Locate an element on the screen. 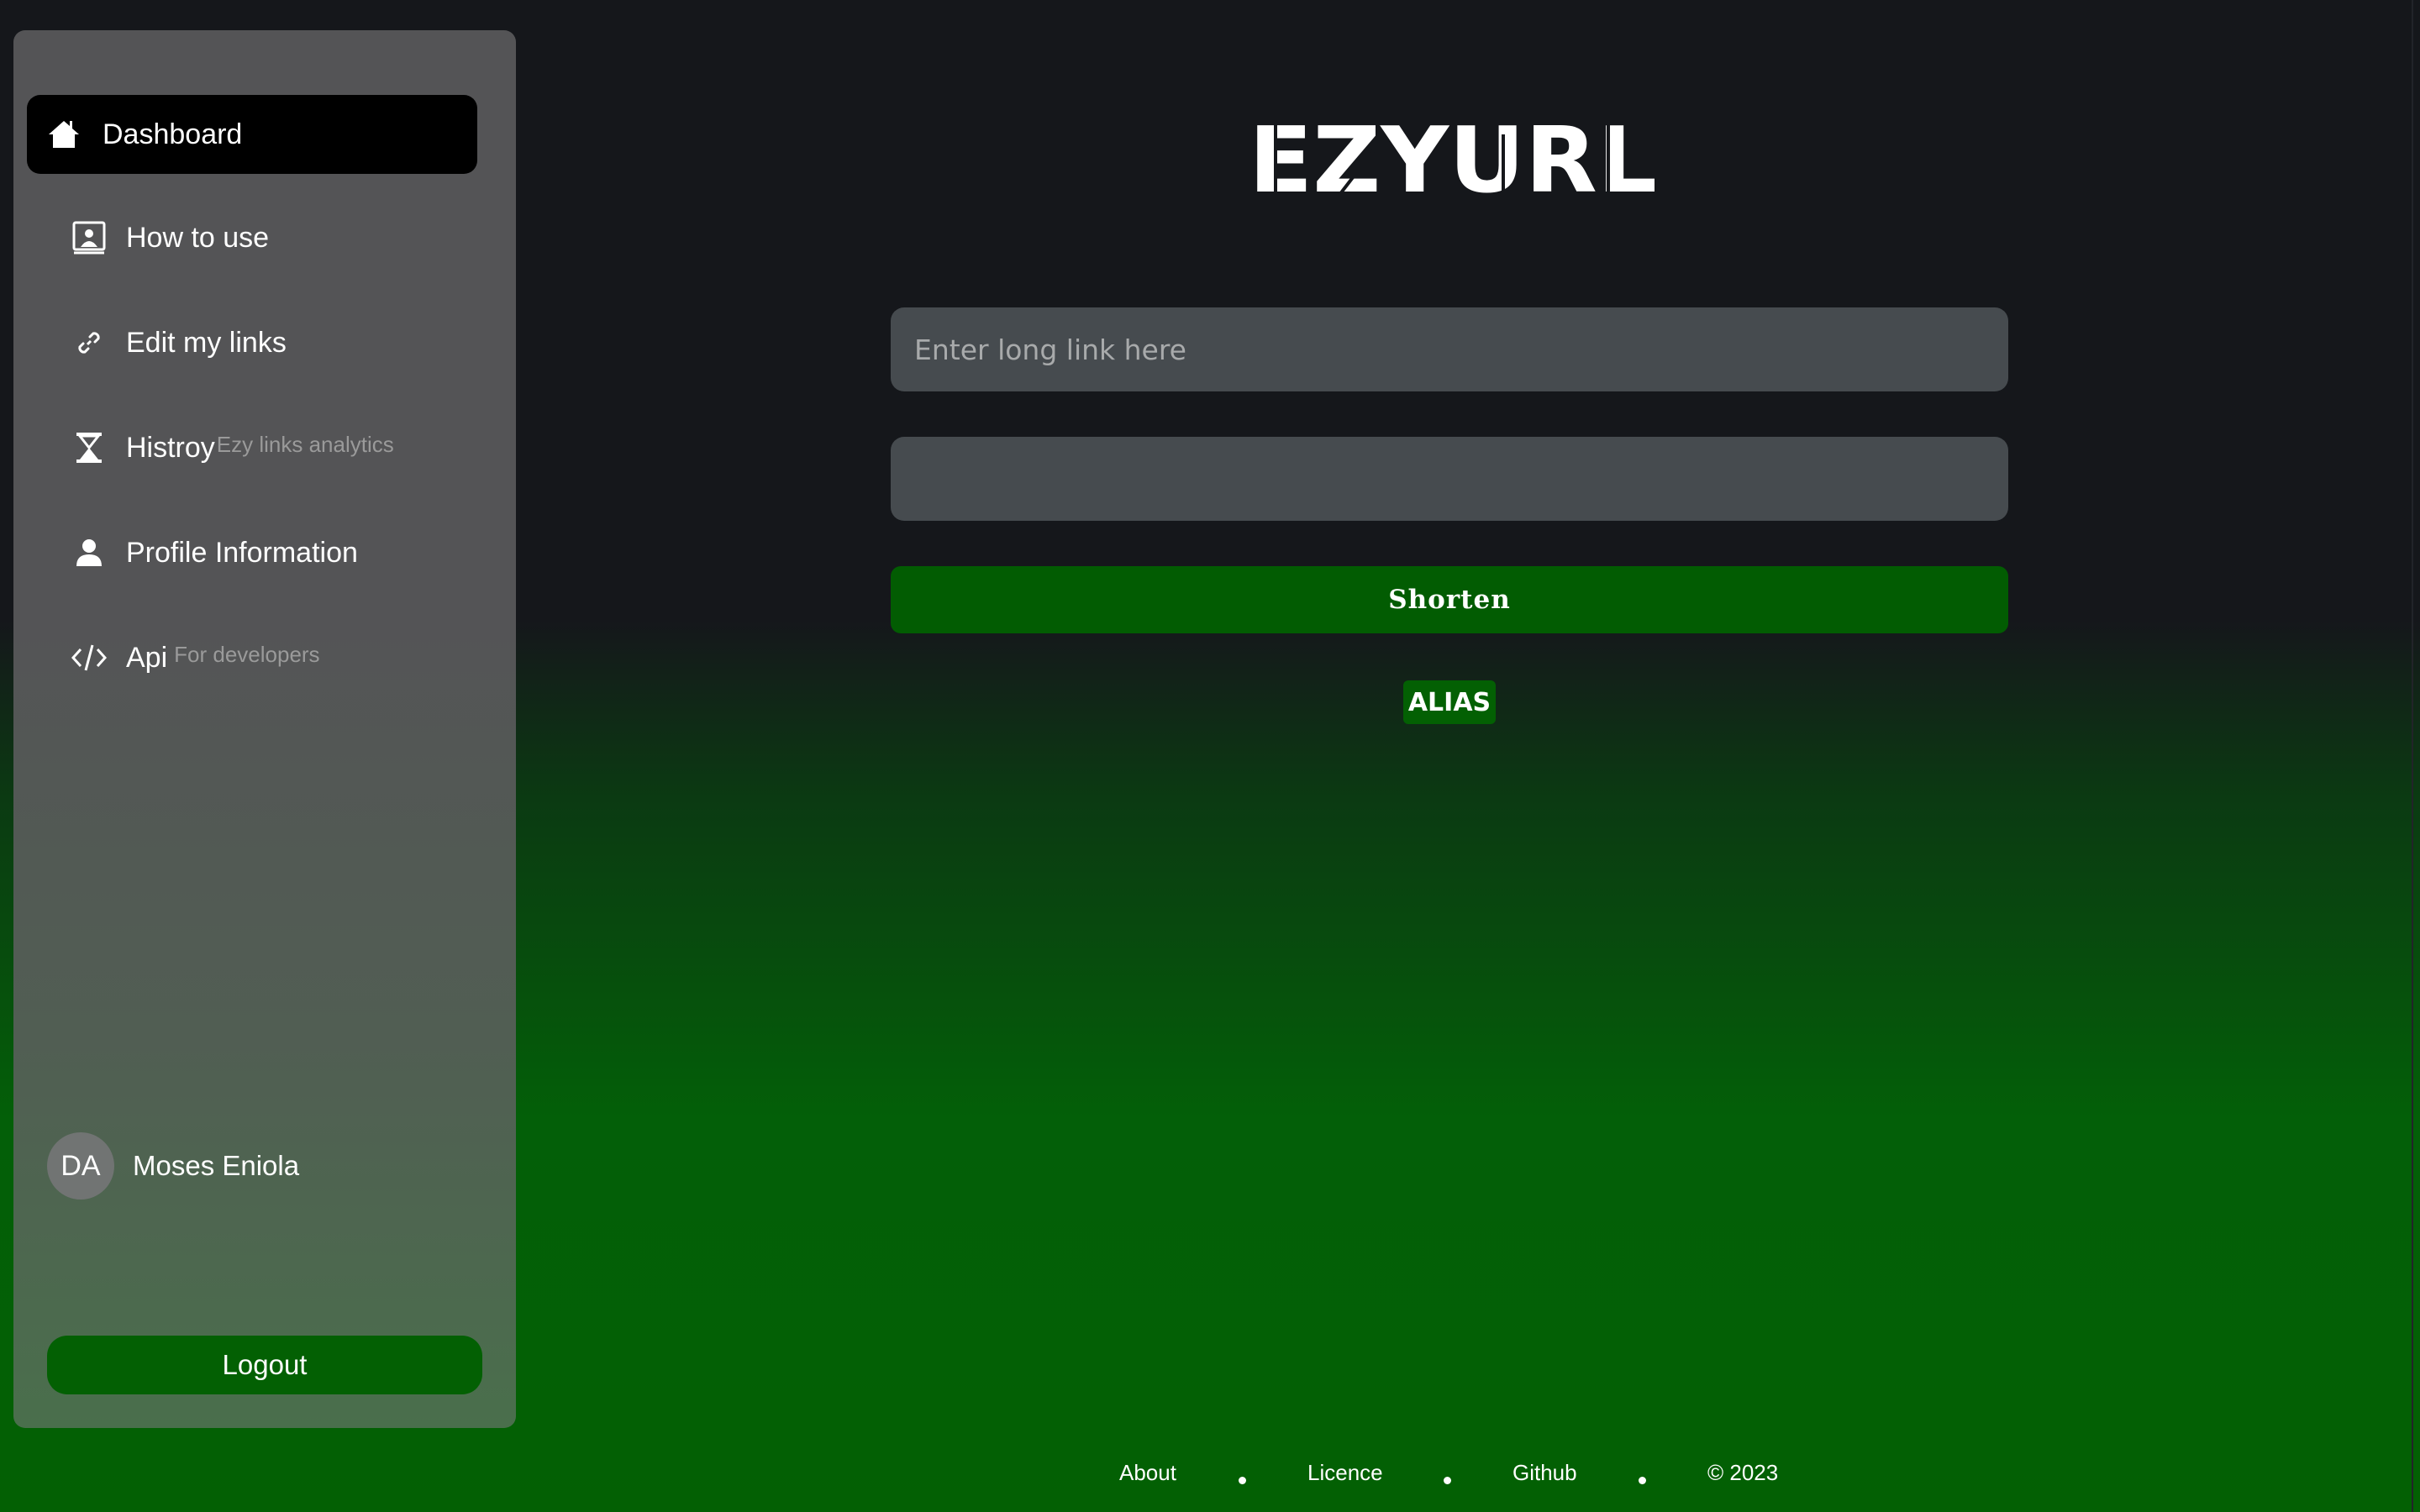 The image size is (2420, 1512). sidebar-item-label: How to use is located at coordinates (198, 237).